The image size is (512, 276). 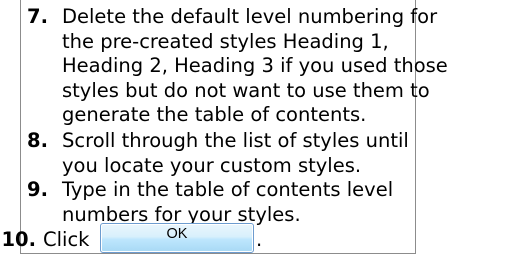 I want to click on step-number: 10., so click(x=18, y=239).